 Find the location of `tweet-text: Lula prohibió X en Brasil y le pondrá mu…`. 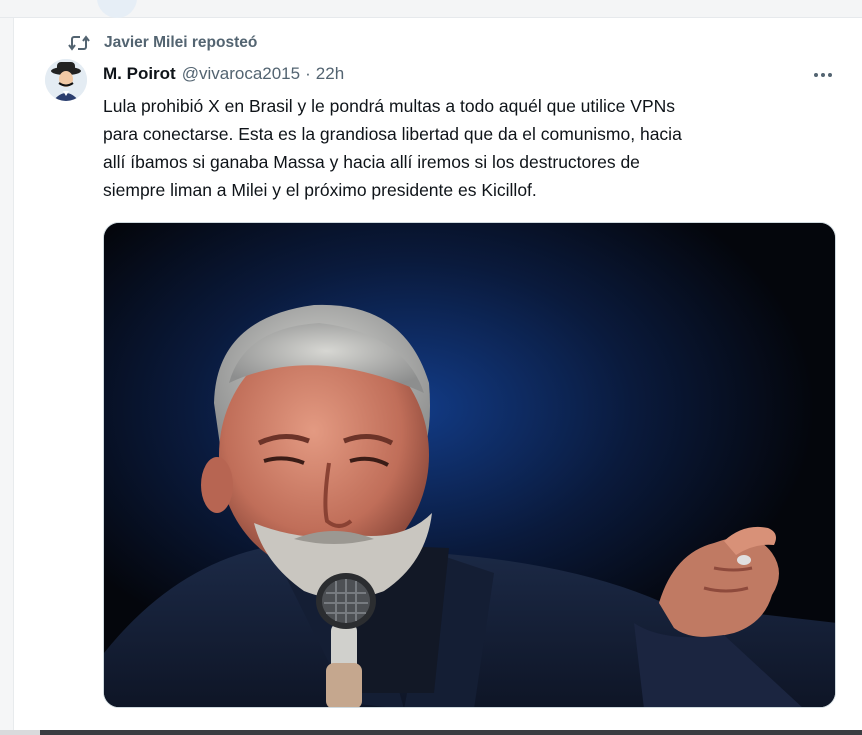

tweet-text: Lula prohibió X en Brasil y le pondrá mu… is located at coordinates (392, 148).